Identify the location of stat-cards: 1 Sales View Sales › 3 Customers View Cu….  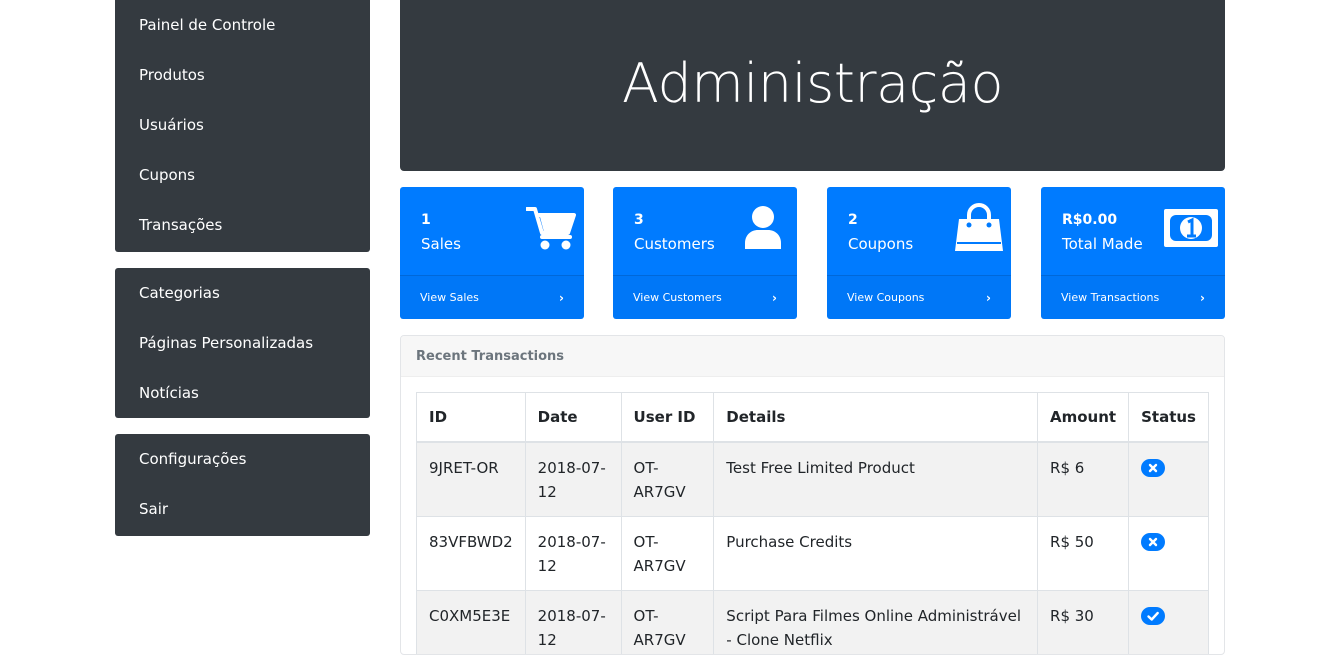
(812, 253).